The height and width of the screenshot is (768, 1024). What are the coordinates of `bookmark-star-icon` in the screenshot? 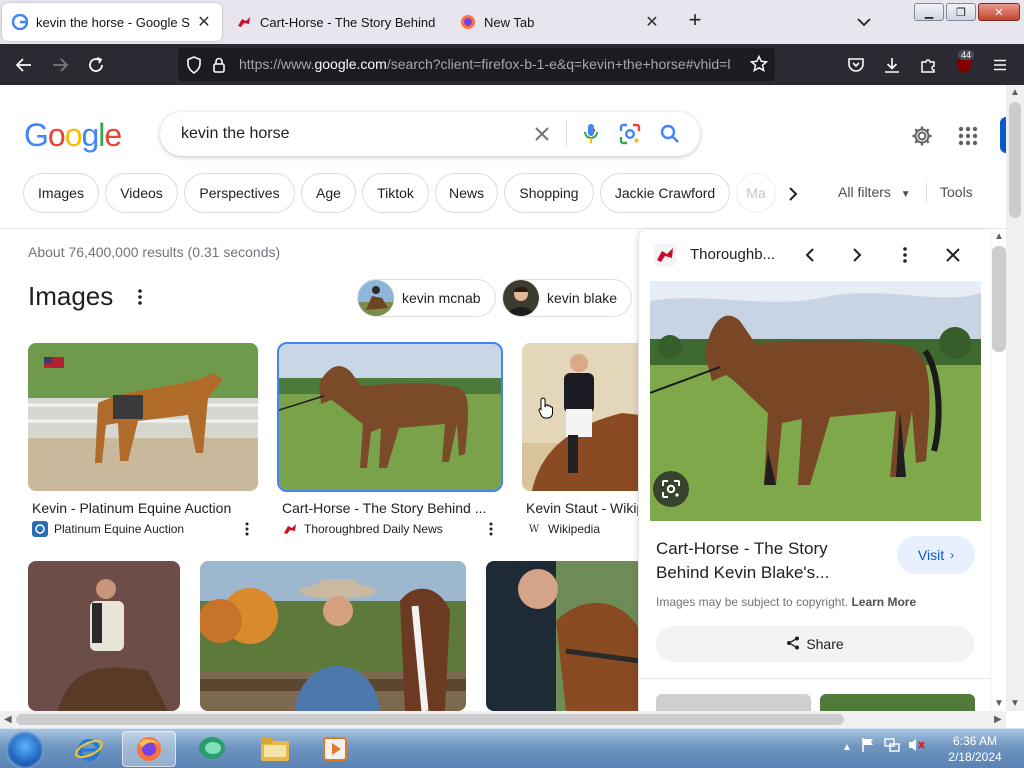 It's located at (759, 66).